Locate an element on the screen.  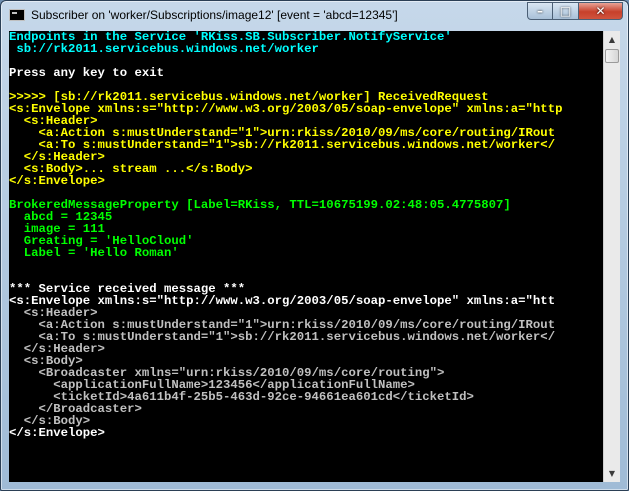
close-button: ✕ is located at coordinates (601, 11).